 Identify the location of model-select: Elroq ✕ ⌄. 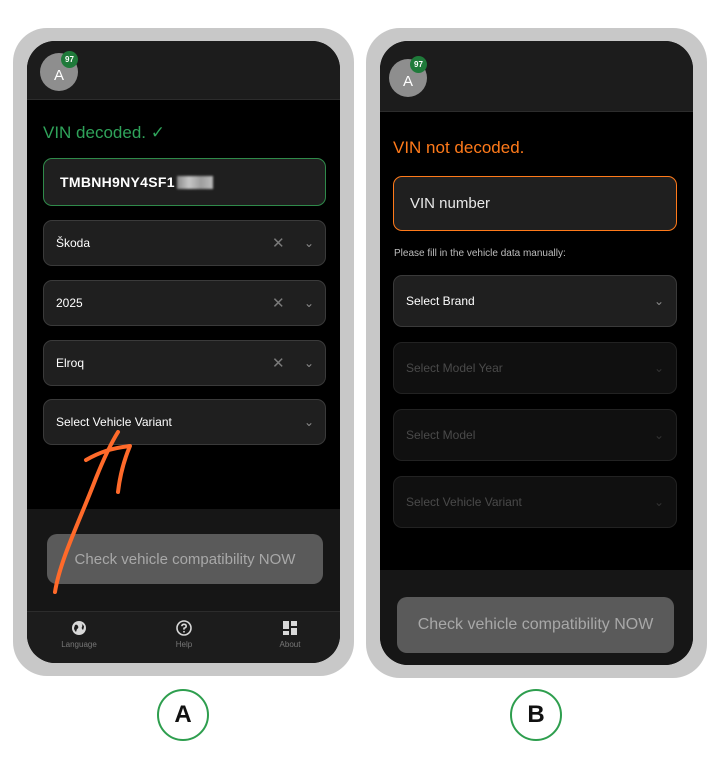
(184, 363).